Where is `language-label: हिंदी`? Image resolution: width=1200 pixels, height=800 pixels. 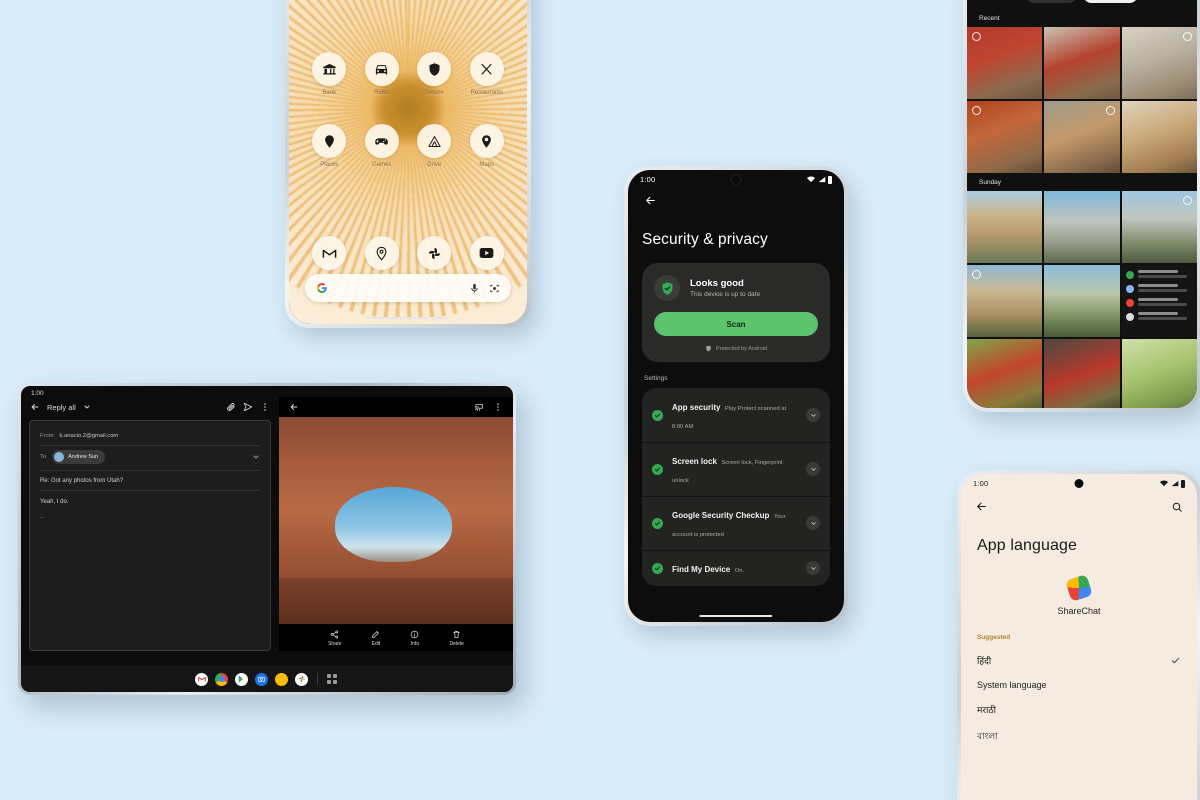
language-label: हिंदी is located at coordinates (984, 661).